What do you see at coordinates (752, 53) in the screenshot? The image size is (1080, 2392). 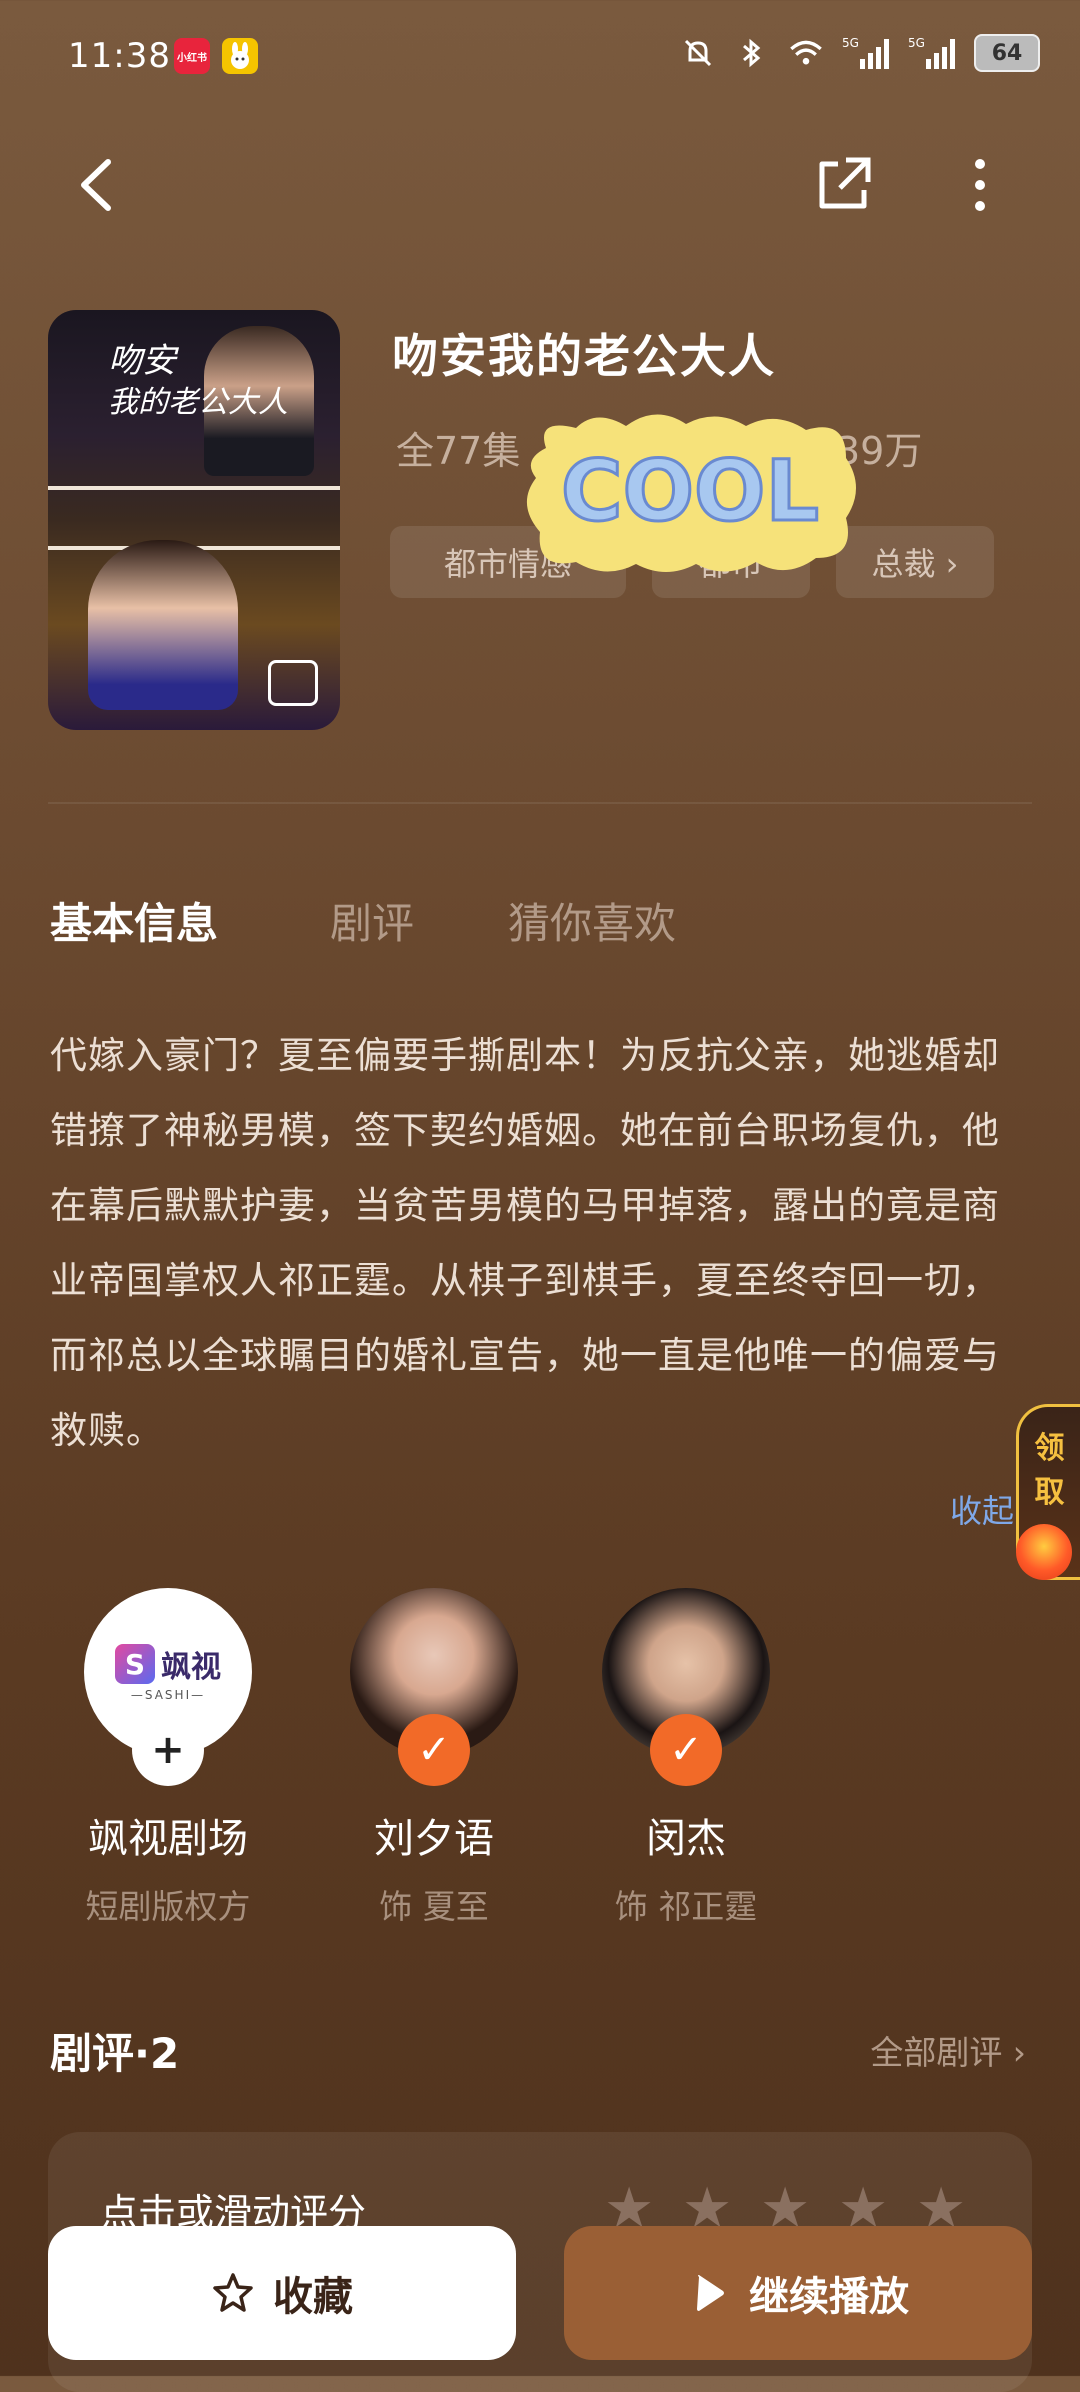 I see `bluetooth-icon` at bounding box center [752, 53].